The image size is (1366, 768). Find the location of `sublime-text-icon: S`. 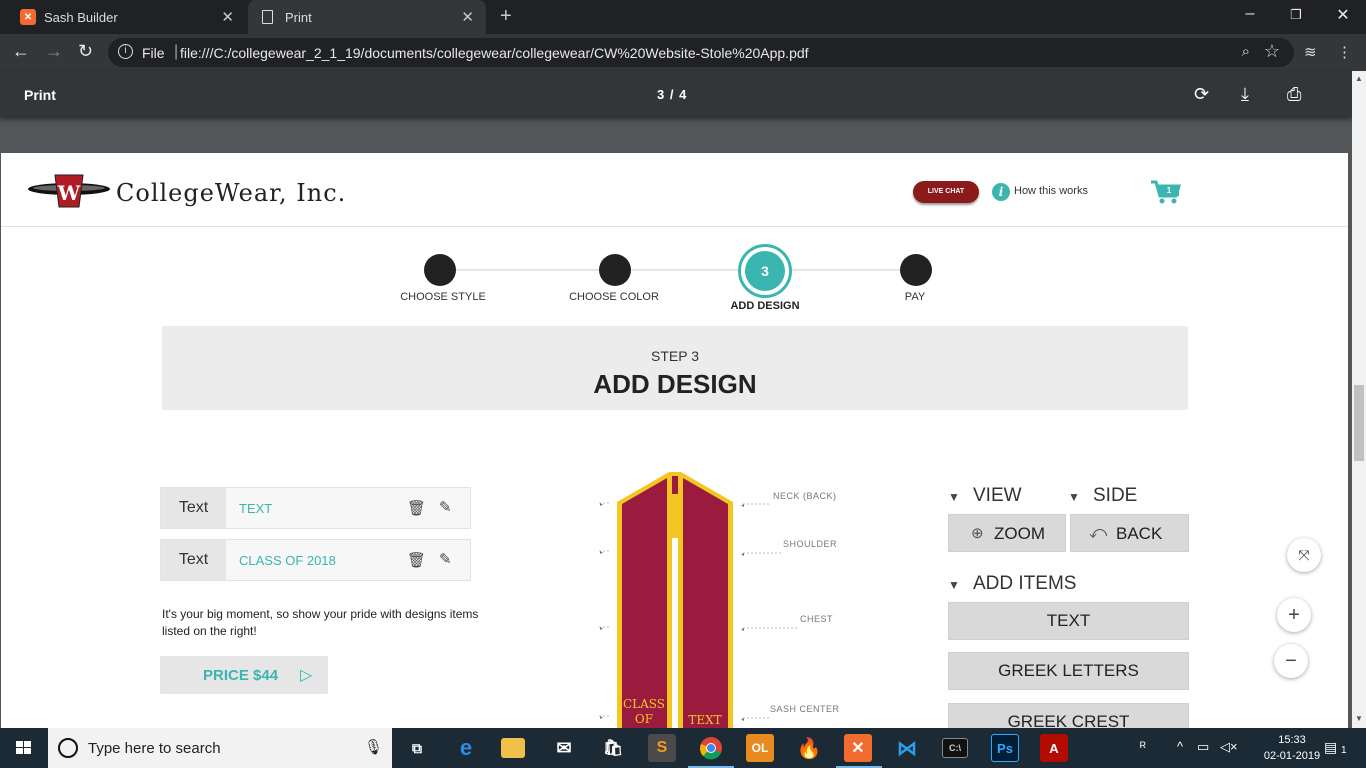

sublime-text-icon: S is located at coordinates (662, 748).